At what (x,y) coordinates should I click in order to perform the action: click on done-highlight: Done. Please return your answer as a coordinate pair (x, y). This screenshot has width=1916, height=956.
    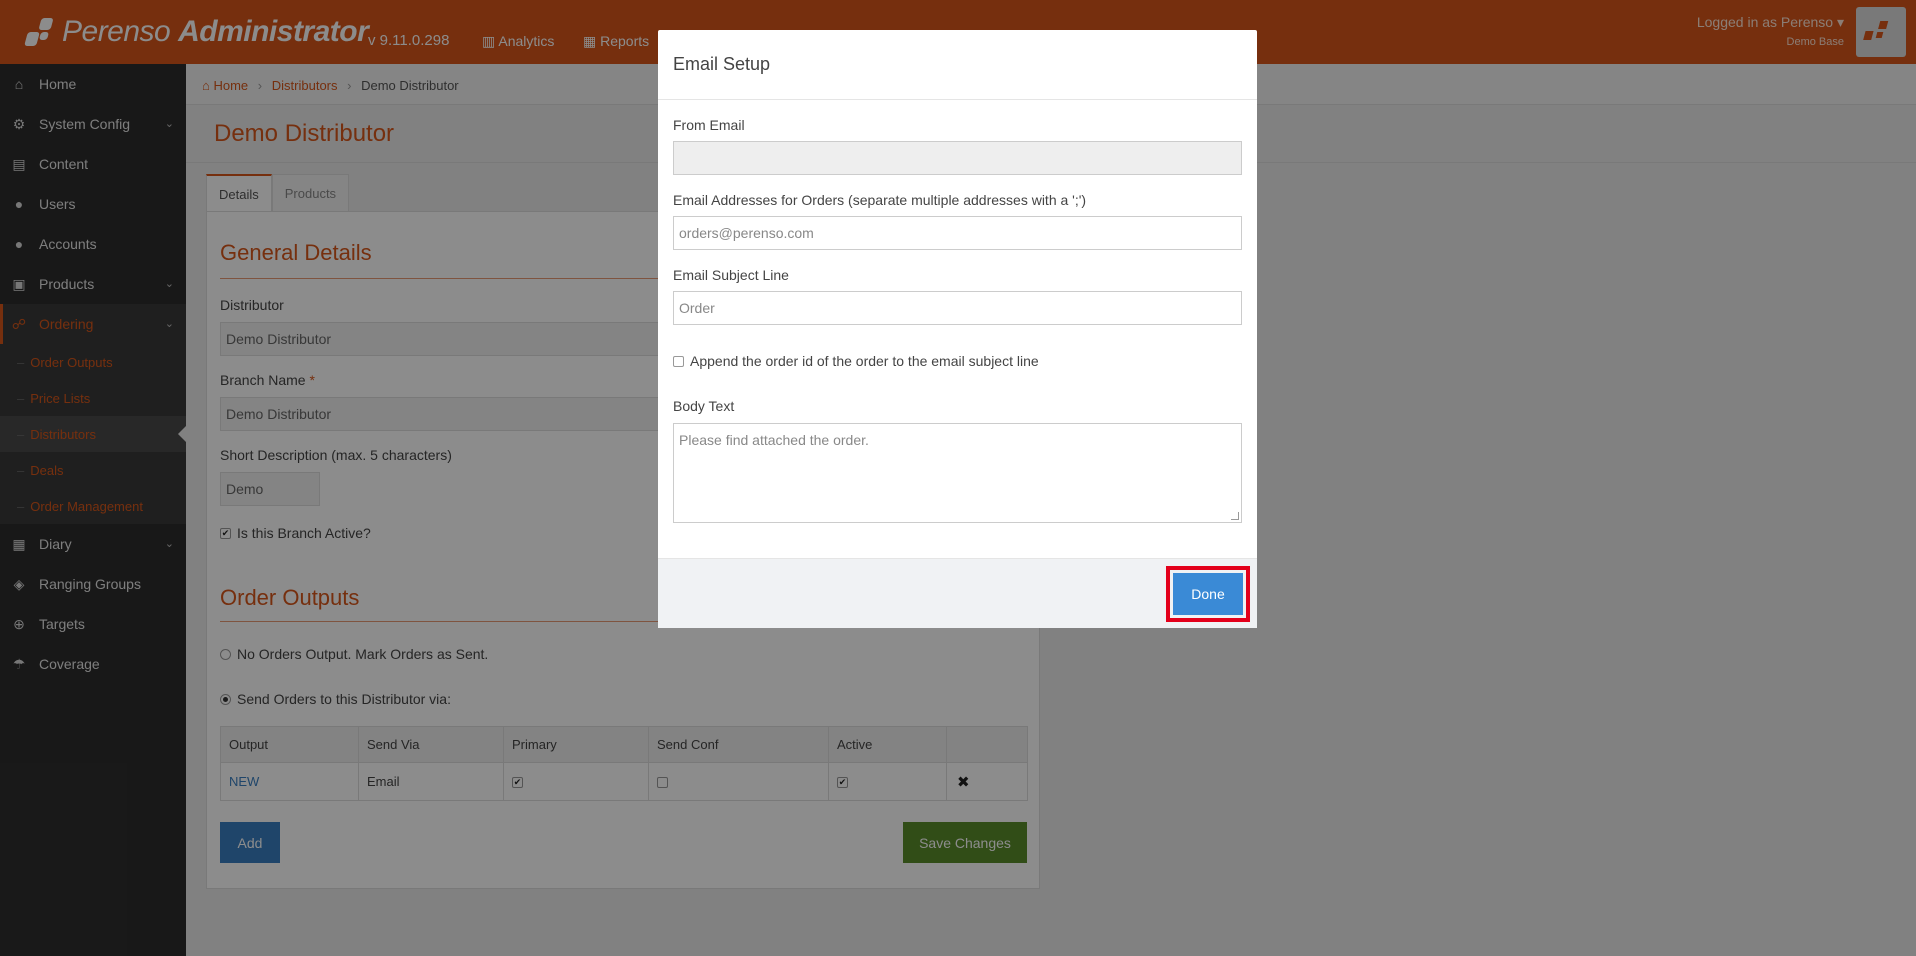
    Looking at the image, I should click on (1208, 594).